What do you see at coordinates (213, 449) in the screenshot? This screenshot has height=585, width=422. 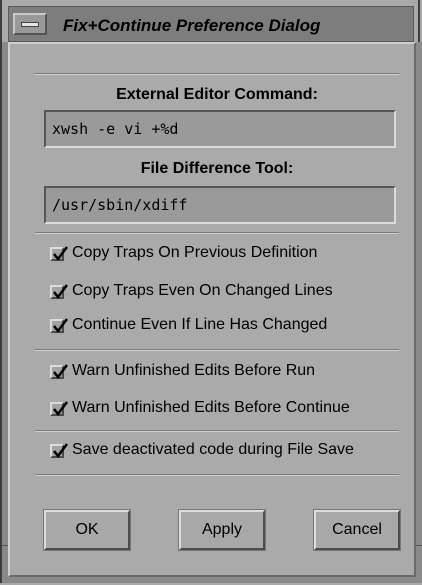 I see `checkbox-label: Save deactivated code during File Save` at bounding box center [213, 449].